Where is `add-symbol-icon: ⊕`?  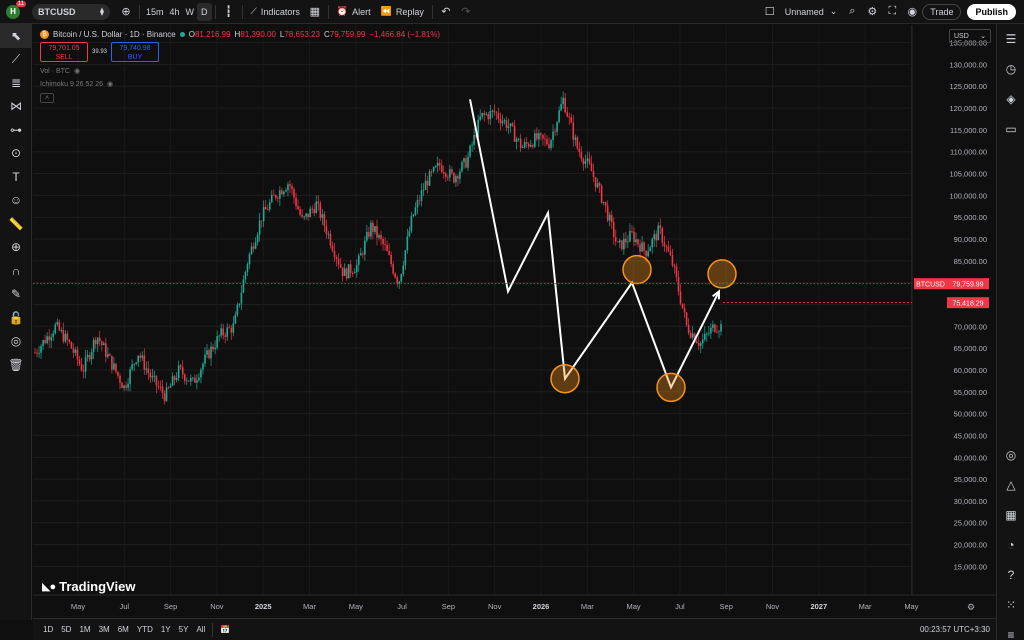
add-symbol-icon: ⊕ is located at coordinates (126, 12).